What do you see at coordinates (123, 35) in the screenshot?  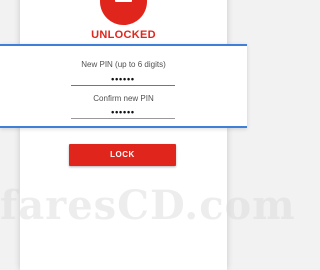 I see `lock-status-label: UNLOCKED` at bounding box center [123, 35].